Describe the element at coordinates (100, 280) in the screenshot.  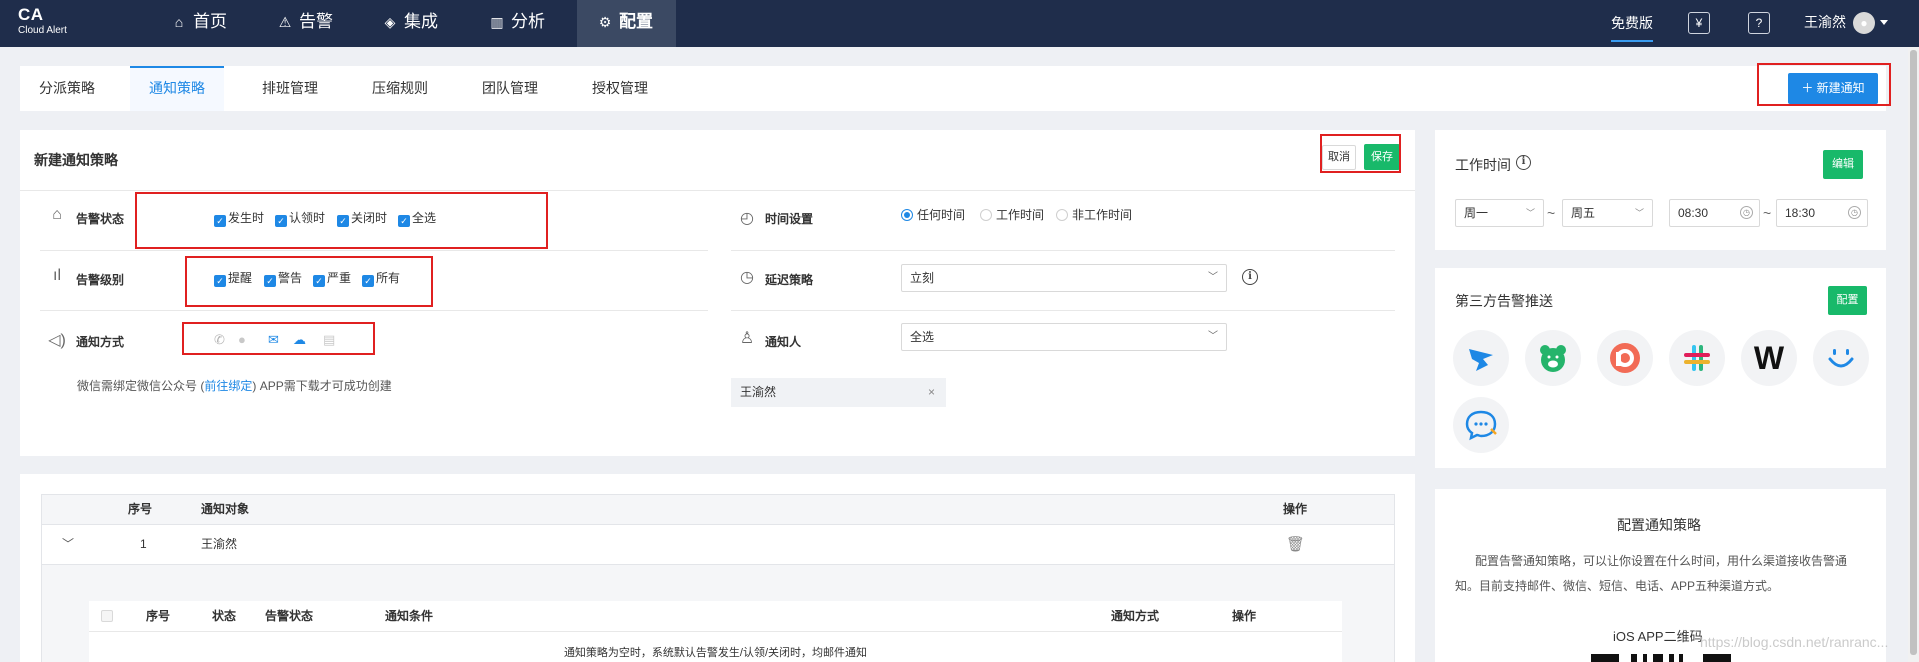
I see `alert-level-label: 告警级别` at that location.